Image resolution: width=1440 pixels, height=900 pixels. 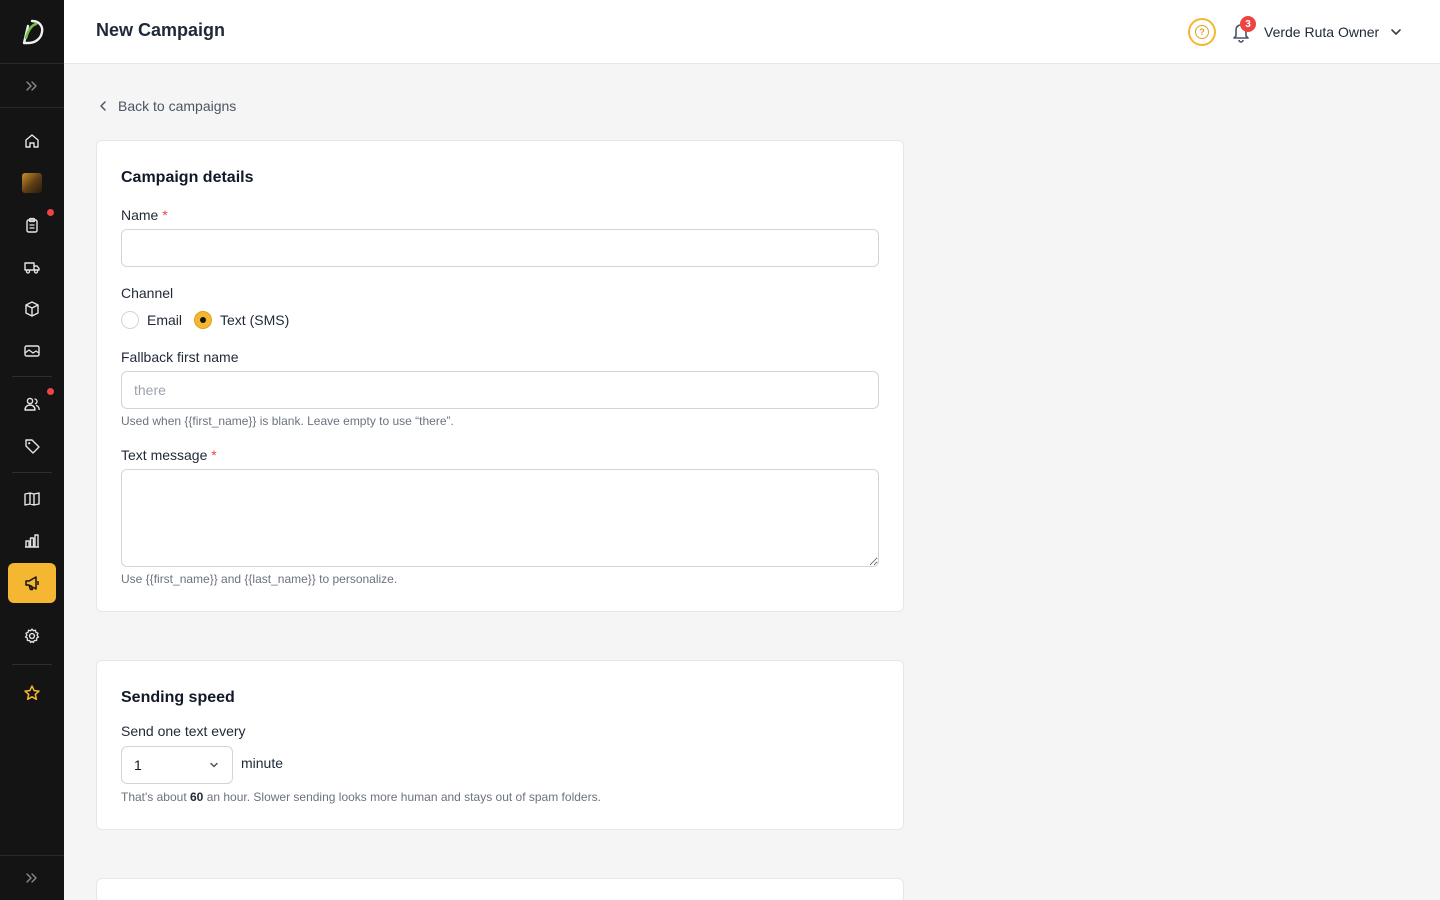 What do you see at coordinates (183, 731) in the screenshot?
I see `send-interval-label: Send one text every` at bounding box center [183, 731].